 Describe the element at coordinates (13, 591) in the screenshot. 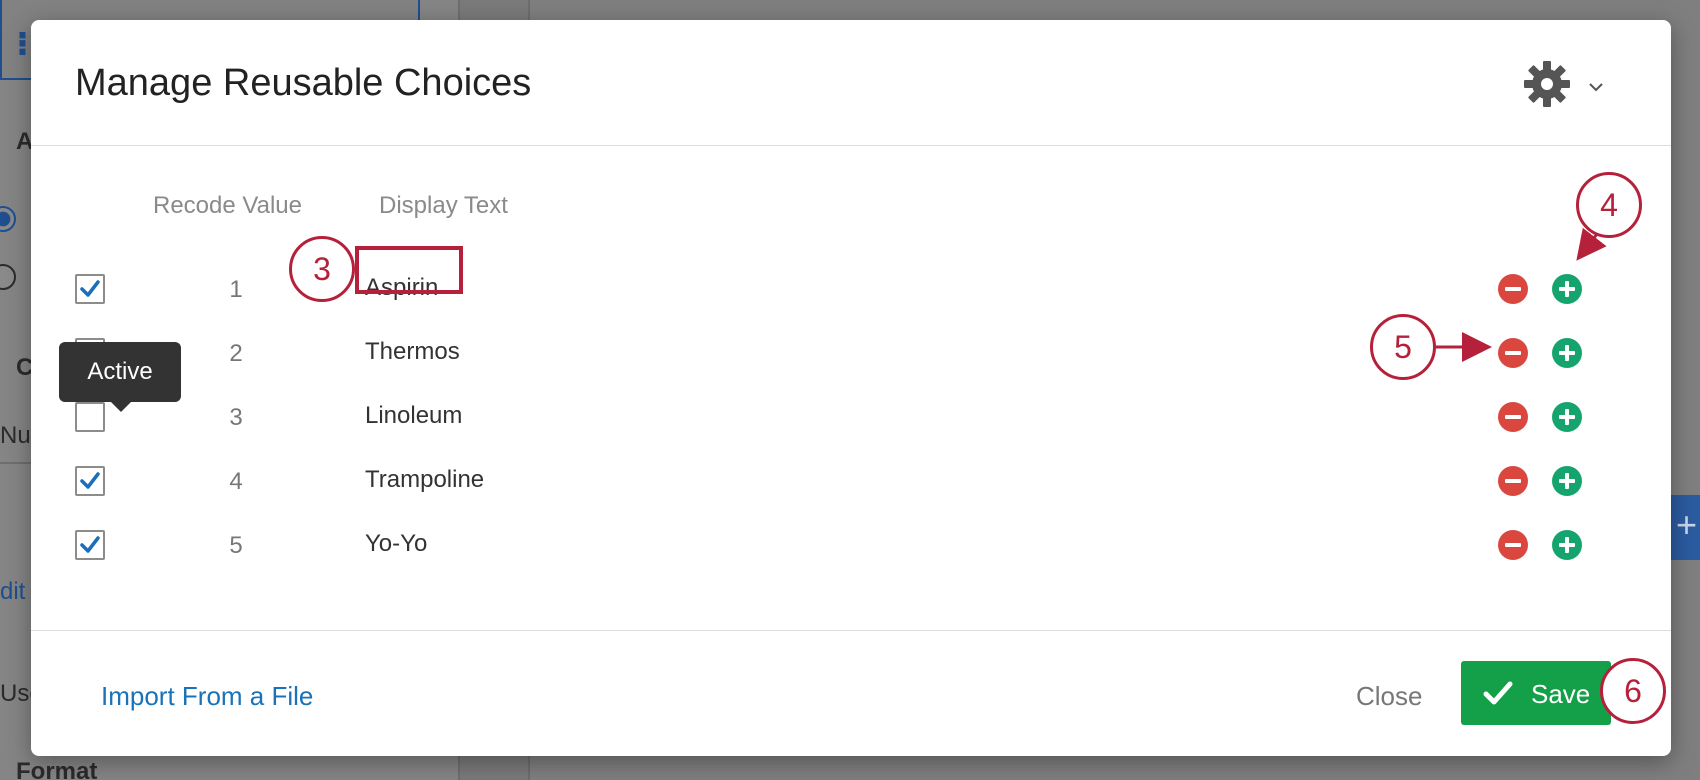

I see `background-link-edit: dit` at that location.